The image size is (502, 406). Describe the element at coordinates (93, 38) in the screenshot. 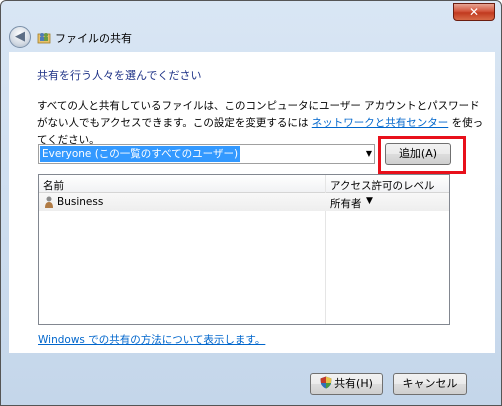

I see `window-title: ファイルの共有` at that location.